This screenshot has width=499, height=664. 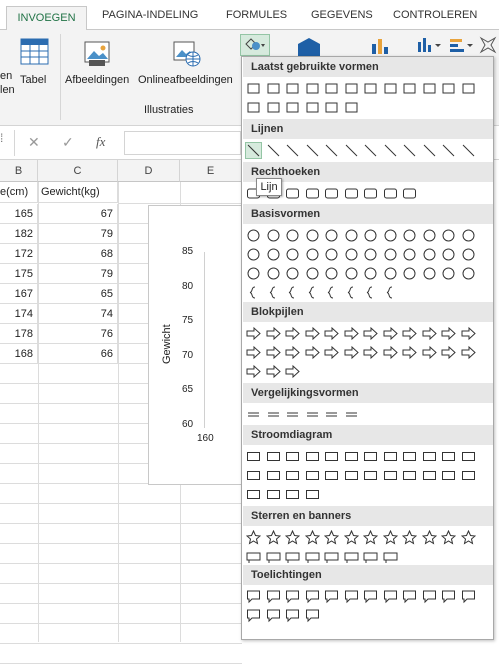 What do you see at coordinates (68, 142) in the screenshot?
I see `confirm-icon: ✓` at bounding box center [68, 142].